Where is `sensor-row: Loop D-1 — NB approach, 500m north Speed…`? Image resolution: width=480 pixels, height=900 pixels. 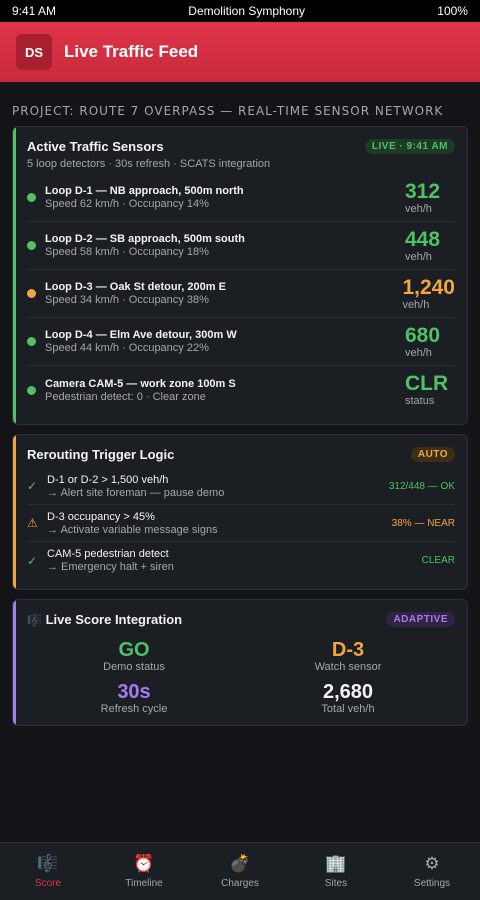
sensor-row: Loop D-1 — NB approach, 500m north Speed… is located at coordinates (241, 198).